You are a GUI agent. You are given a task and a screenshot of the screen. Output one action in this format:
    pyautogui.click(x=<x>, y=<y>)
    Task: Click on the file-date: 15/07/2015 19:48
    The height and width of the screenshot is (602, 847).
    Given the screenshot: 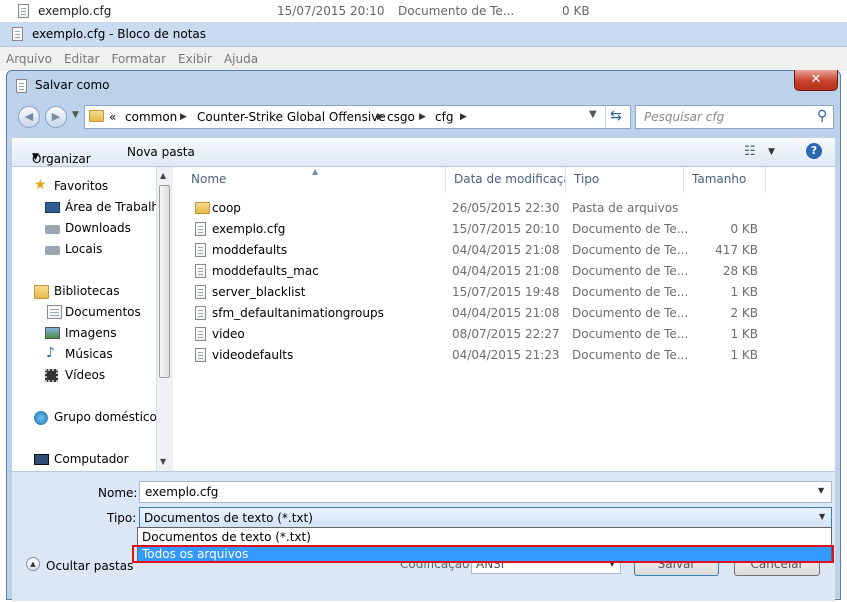 What is the action you would take?
    pyautogui.click(x=506, y=292)
    